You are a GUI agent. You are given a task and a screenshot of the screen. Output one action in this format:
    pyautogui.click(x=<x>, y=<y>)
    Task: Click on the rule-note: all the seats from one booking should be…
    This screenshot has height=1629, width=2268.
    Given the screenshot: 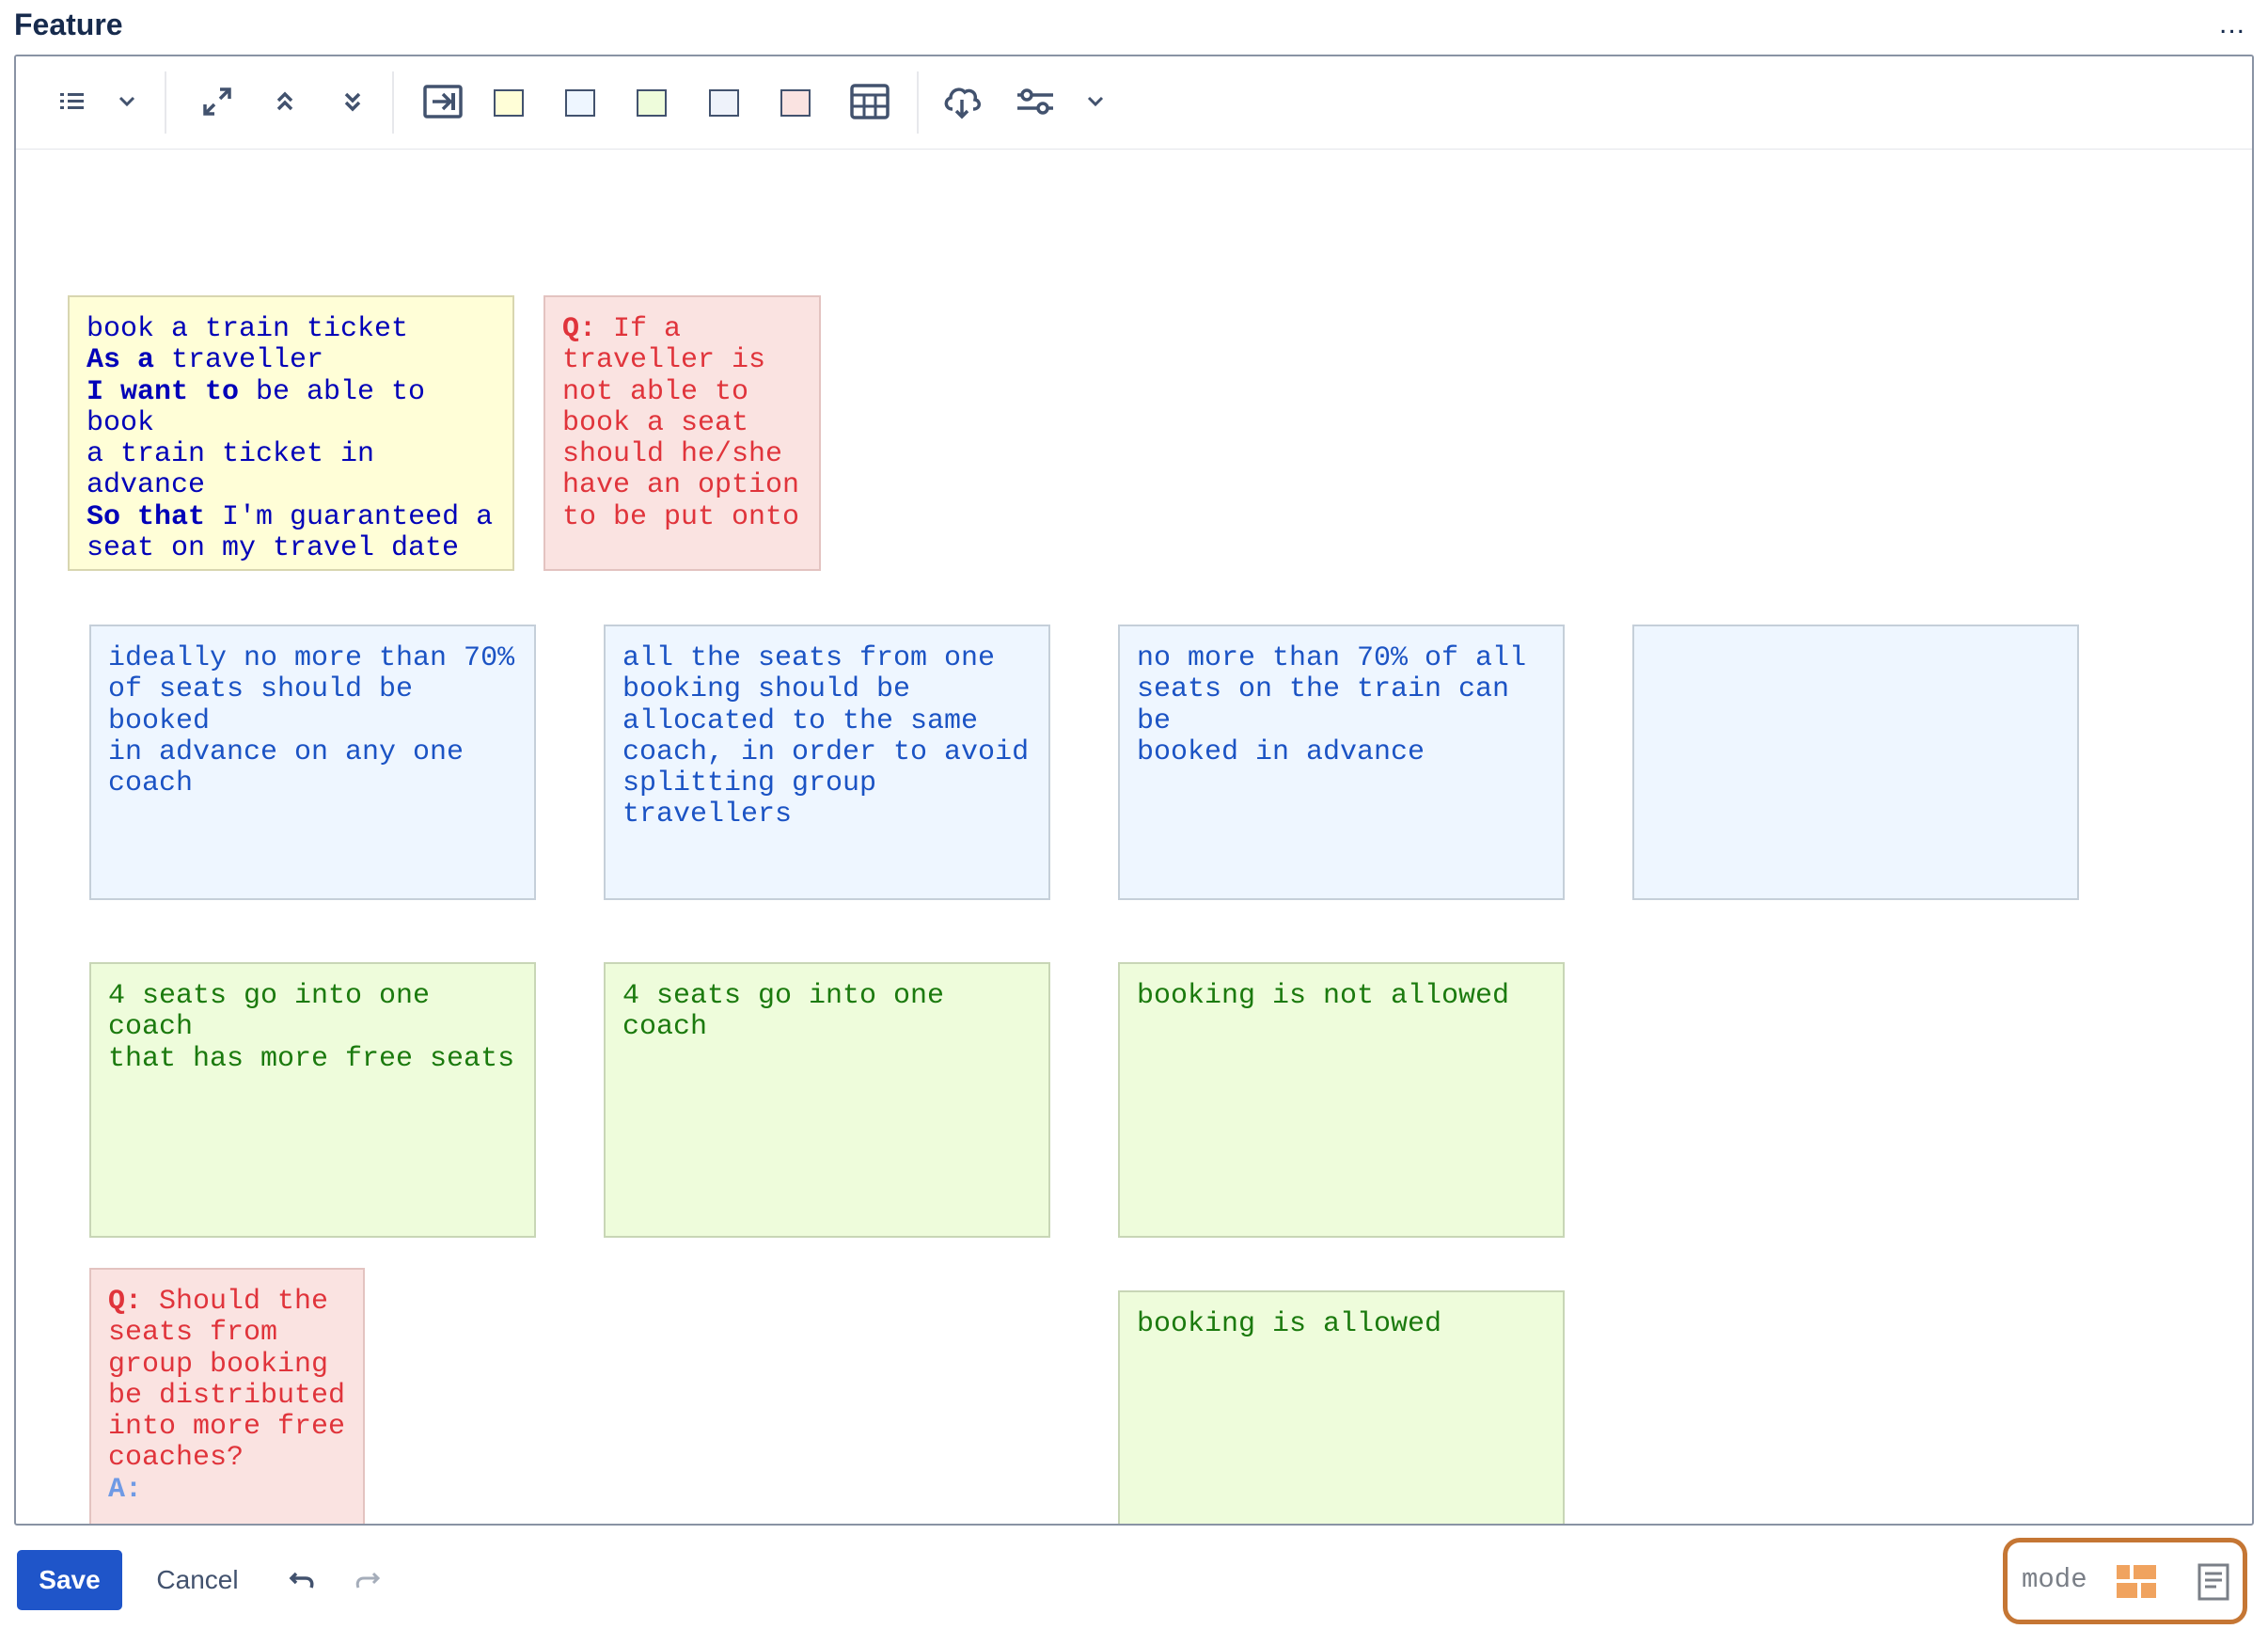 What is the action you would take?
    pyautogui.click(x=827, y=762)
    